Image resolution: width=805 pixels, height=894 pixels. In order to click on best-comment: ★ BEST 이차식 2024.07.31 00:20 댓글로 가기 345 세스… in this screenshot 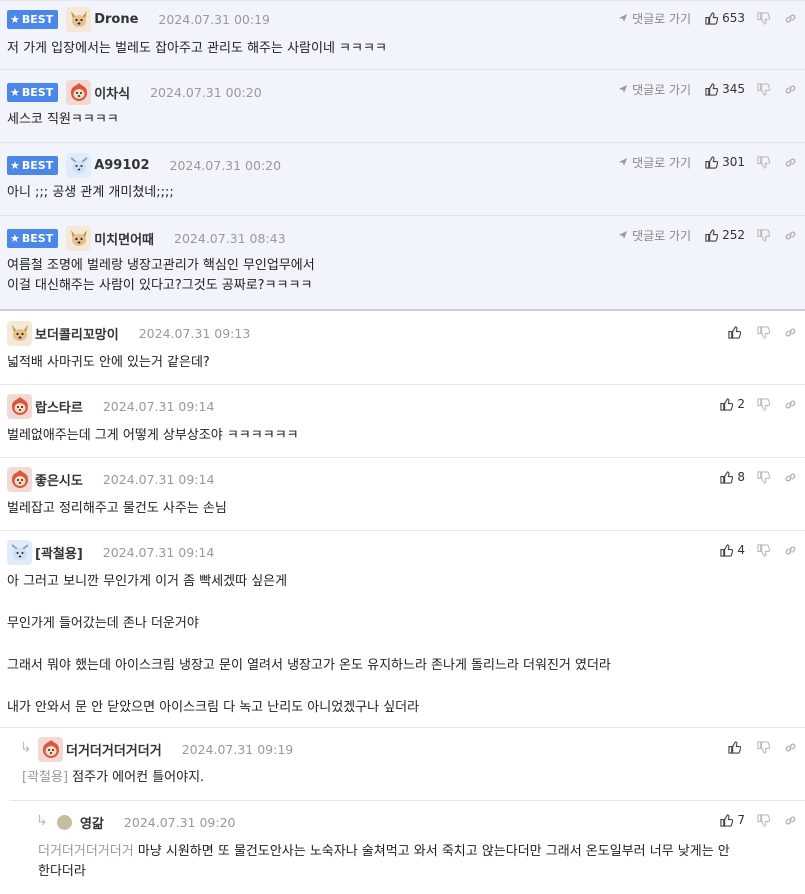, I will do `click(402, 106)`.